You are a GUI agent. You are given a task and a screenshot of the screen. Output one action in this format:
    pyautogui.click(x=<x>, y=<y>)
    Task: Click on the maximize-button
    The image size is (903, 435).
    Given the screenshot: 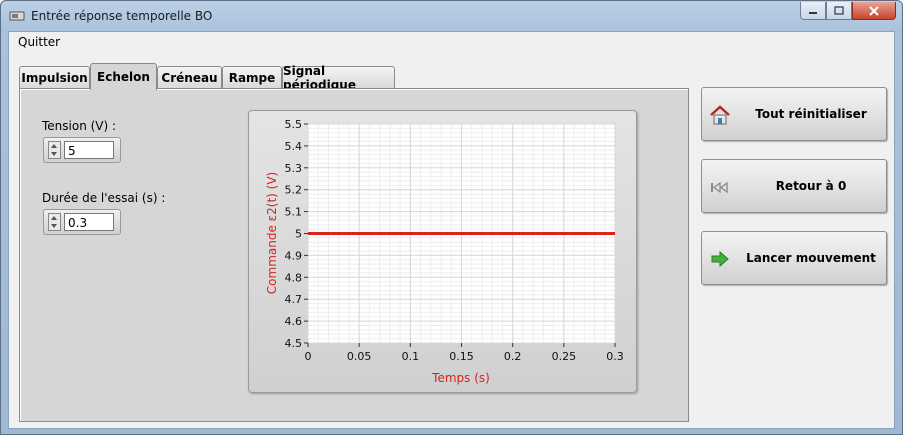 What is the action you would take?
    pyautogui.click(x=839, y=11)
    